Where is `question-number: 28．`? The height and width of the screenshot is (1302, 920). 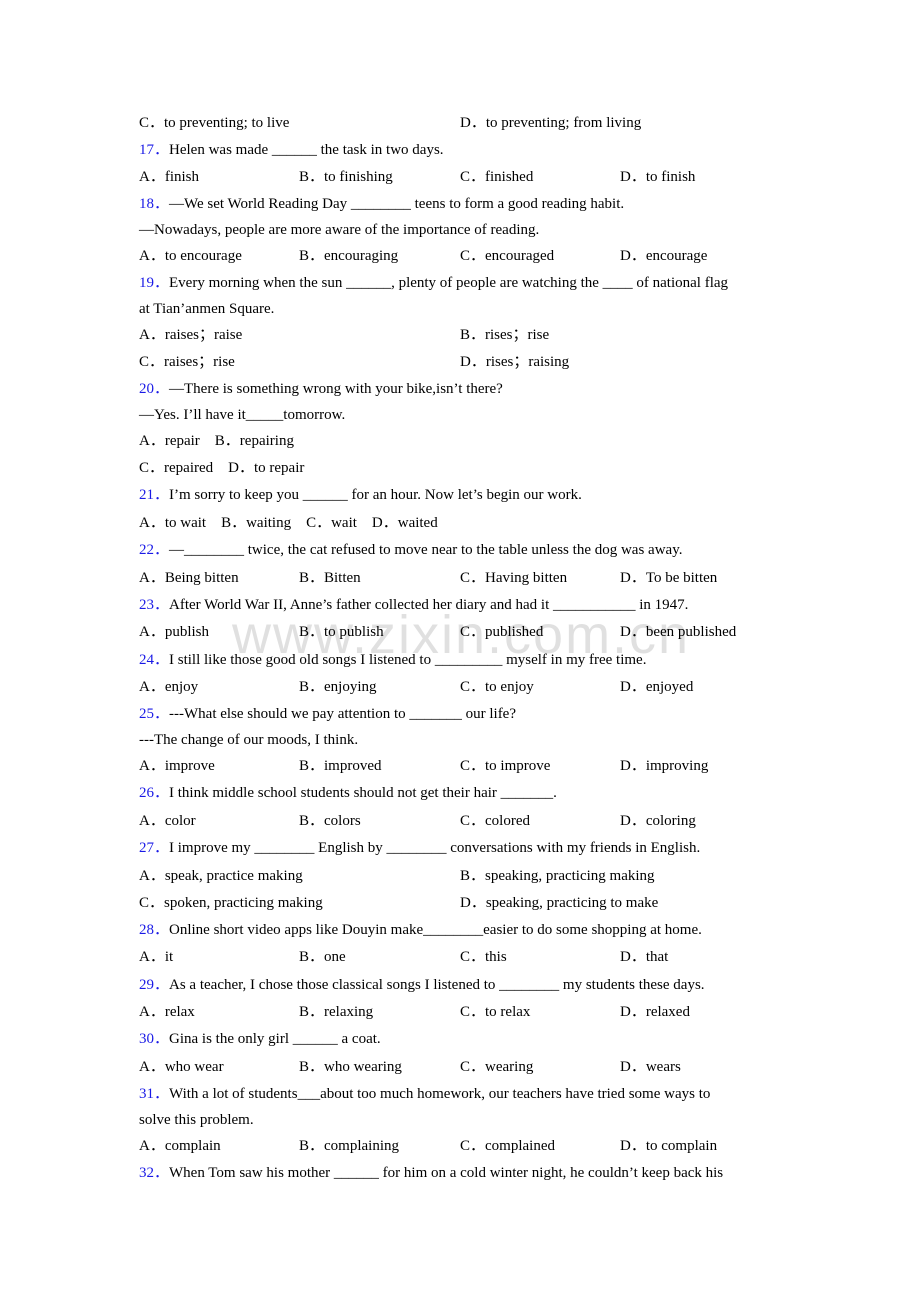 question-number: 28． is located at coordinates (154, 930).